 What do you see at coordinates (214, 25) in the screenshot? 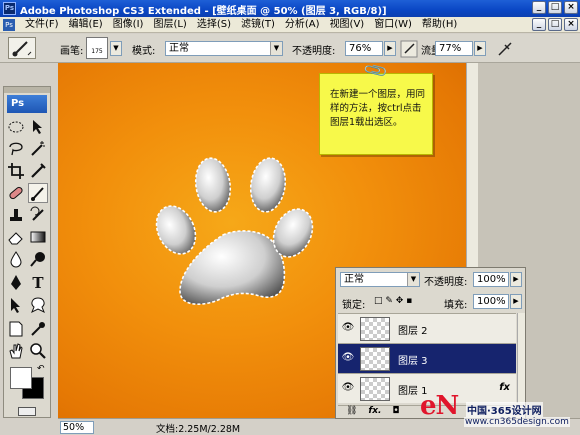
I see `menu-select: 选择(S)` at bounding box center [214, 25].